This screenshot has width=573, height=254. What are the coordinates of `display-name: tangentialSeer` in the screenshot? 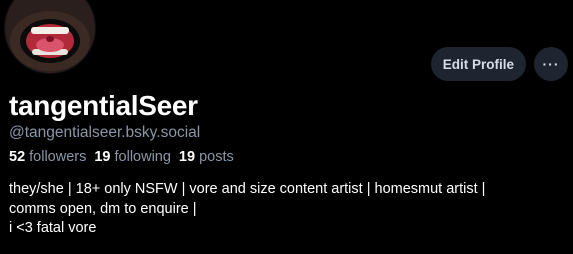 It's located at (103, 105).